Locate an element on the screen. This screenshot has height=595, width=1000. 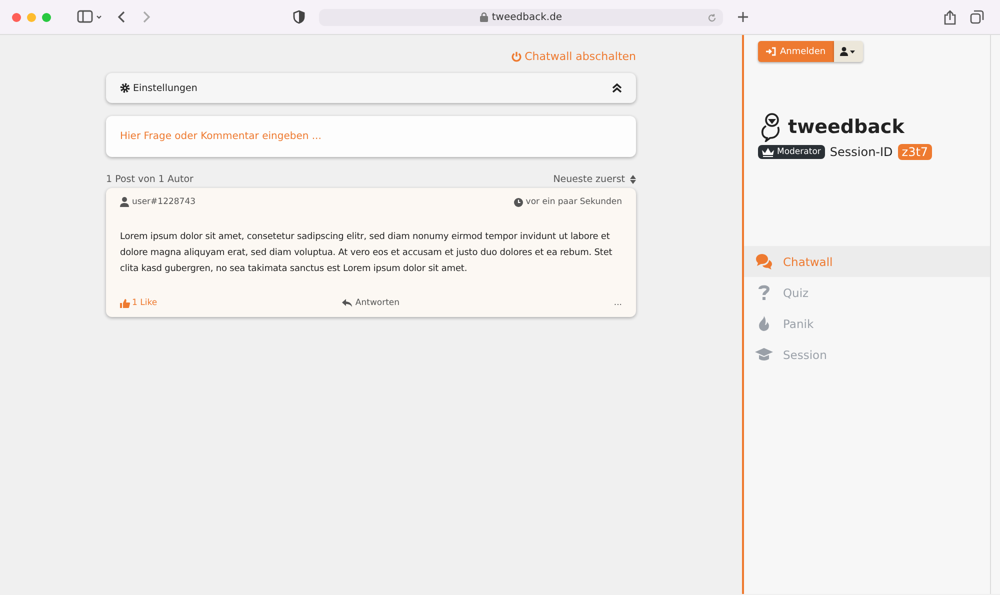
url-text: tweedback.de is located at coordinates (527, 17).